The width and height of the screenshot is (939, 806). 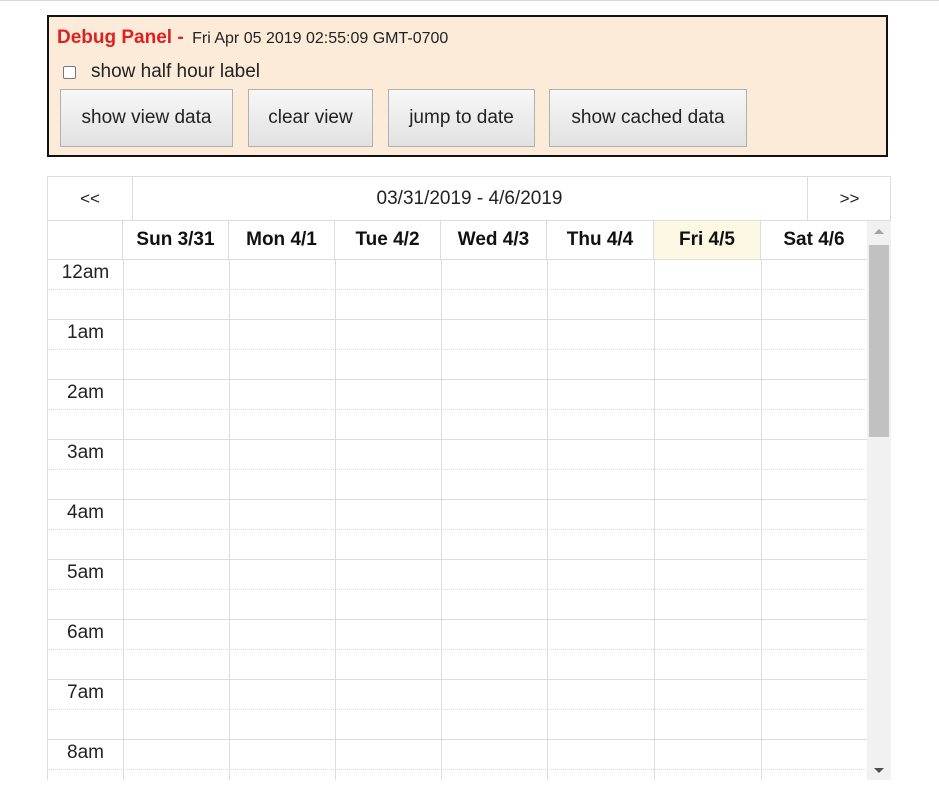 I want to click on hour-label: 2am, so click(x=85, y=392).